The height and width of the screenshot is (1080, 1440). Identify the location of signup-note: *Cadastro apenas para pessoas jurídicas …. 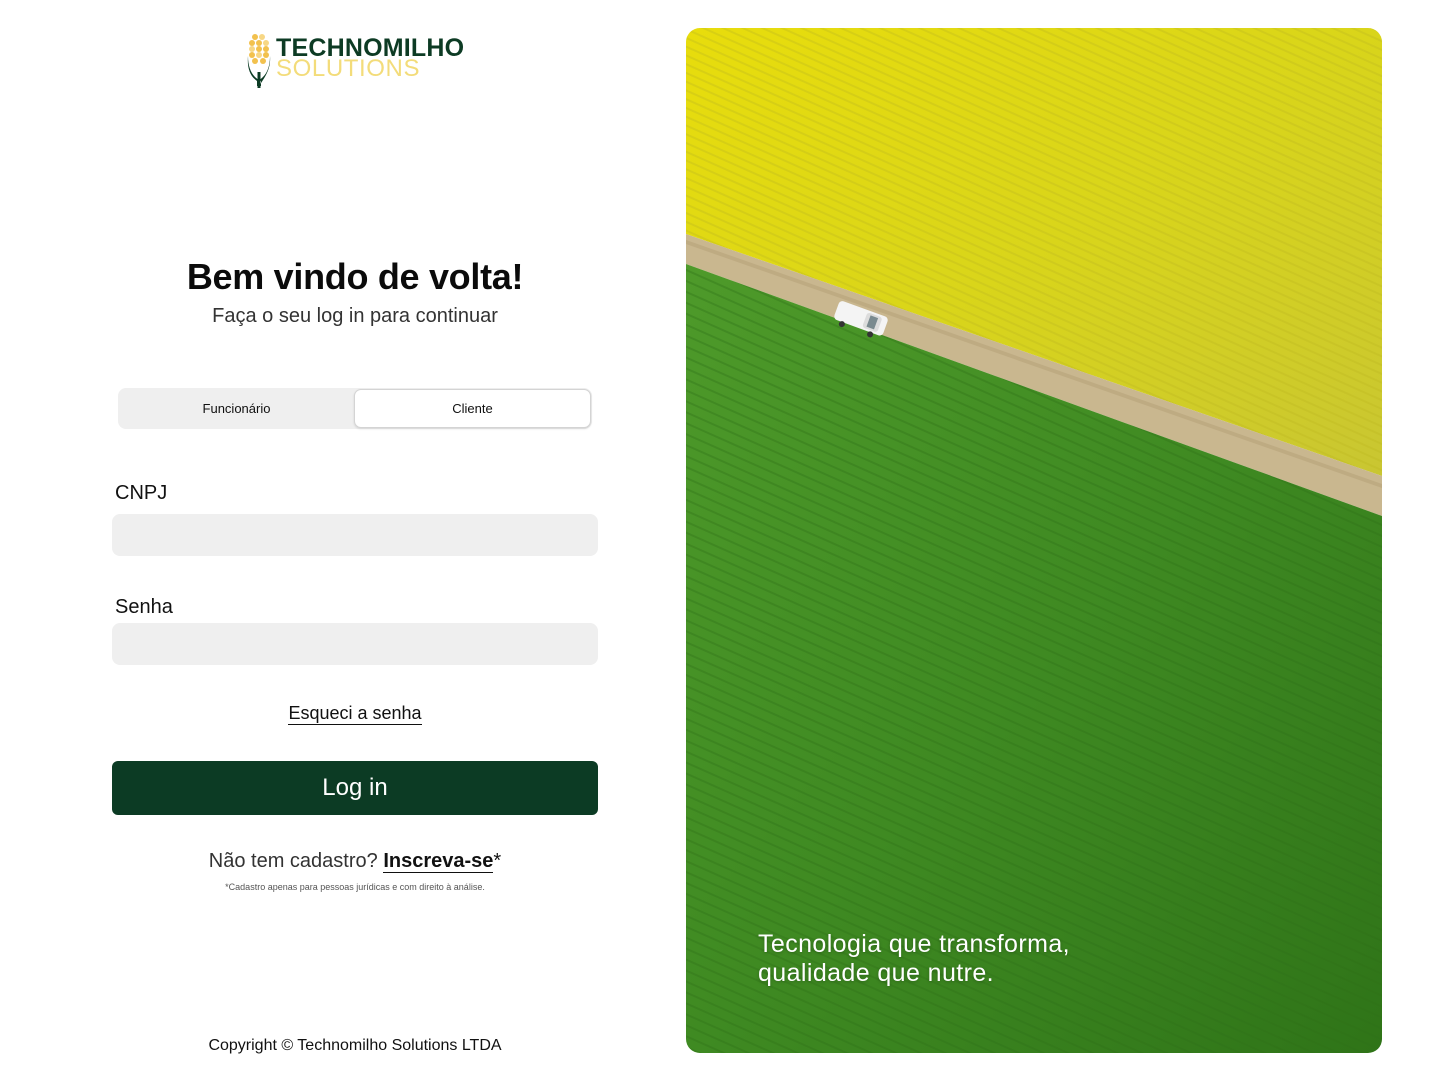
(355, 887).